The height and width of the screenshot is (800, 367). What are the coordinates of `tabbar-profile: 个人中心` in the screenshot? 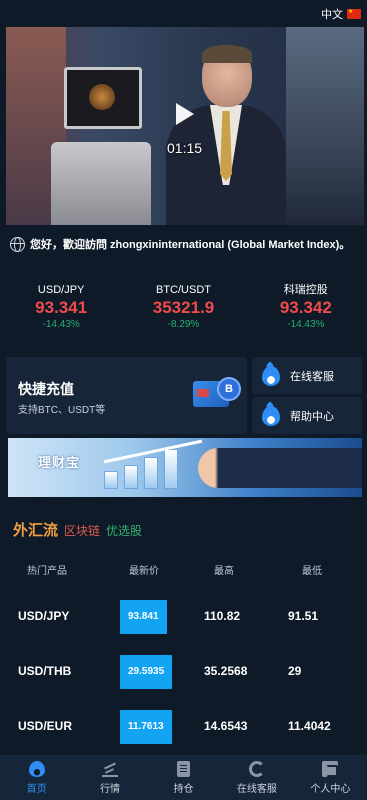 It's located at (330, 777).